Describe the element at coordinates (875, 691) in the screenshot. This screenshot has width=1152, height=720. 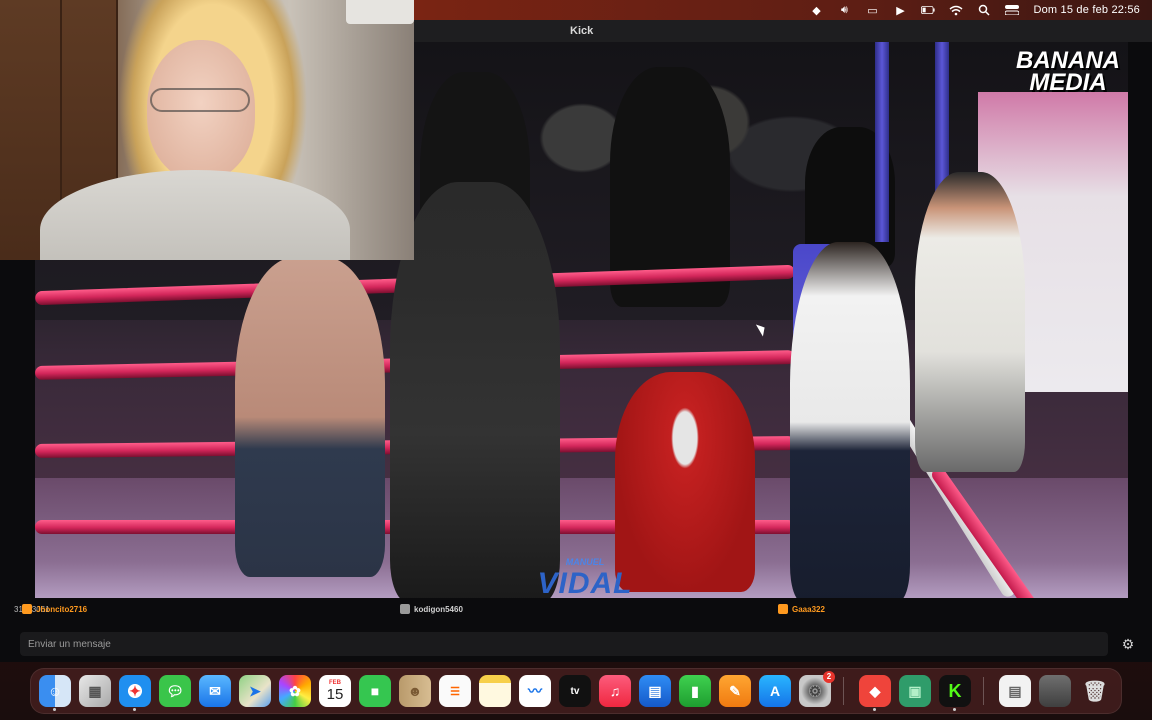
I see `anydesk-icon: ◆` at that location.